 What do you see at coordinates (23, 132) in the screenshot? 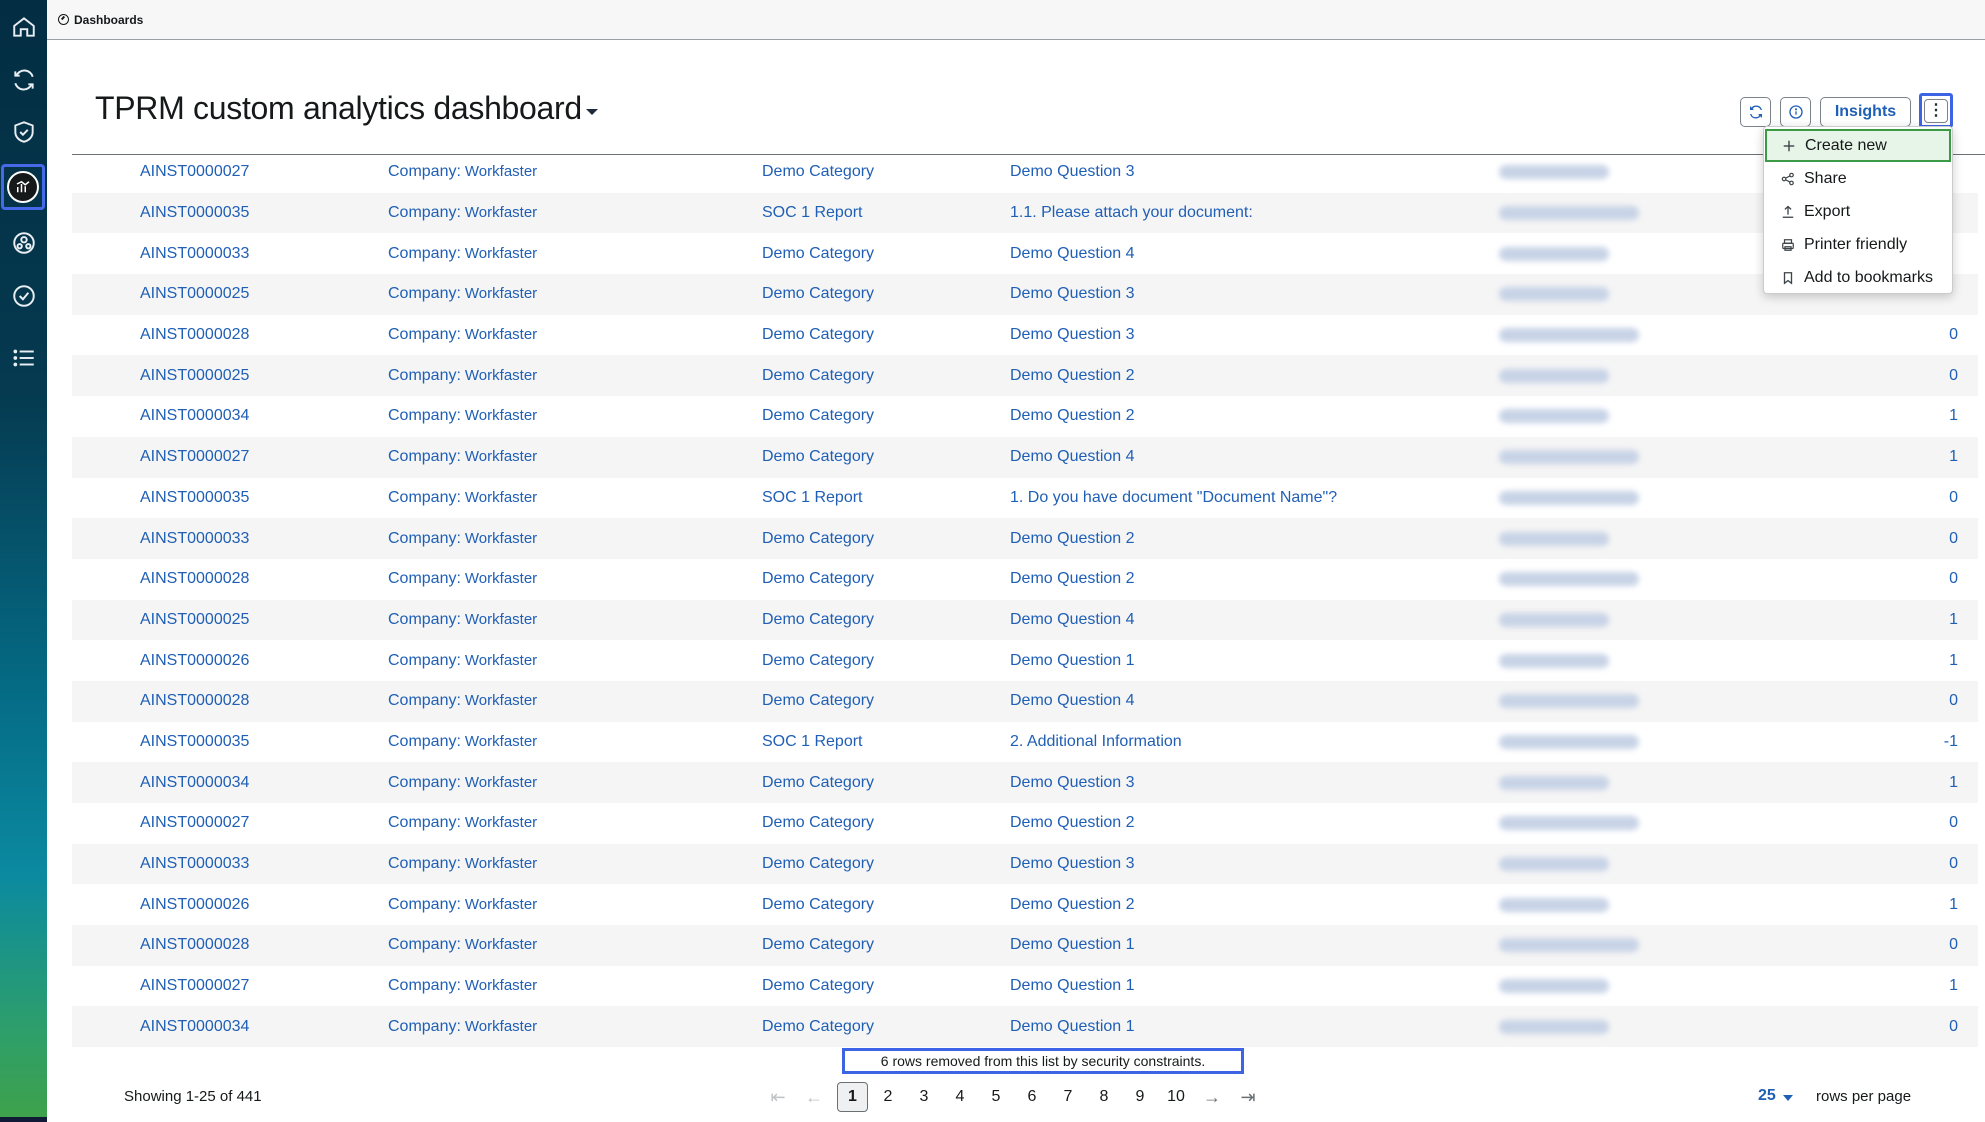
I see `shield-check-icon` at bounding box center [23, 132].